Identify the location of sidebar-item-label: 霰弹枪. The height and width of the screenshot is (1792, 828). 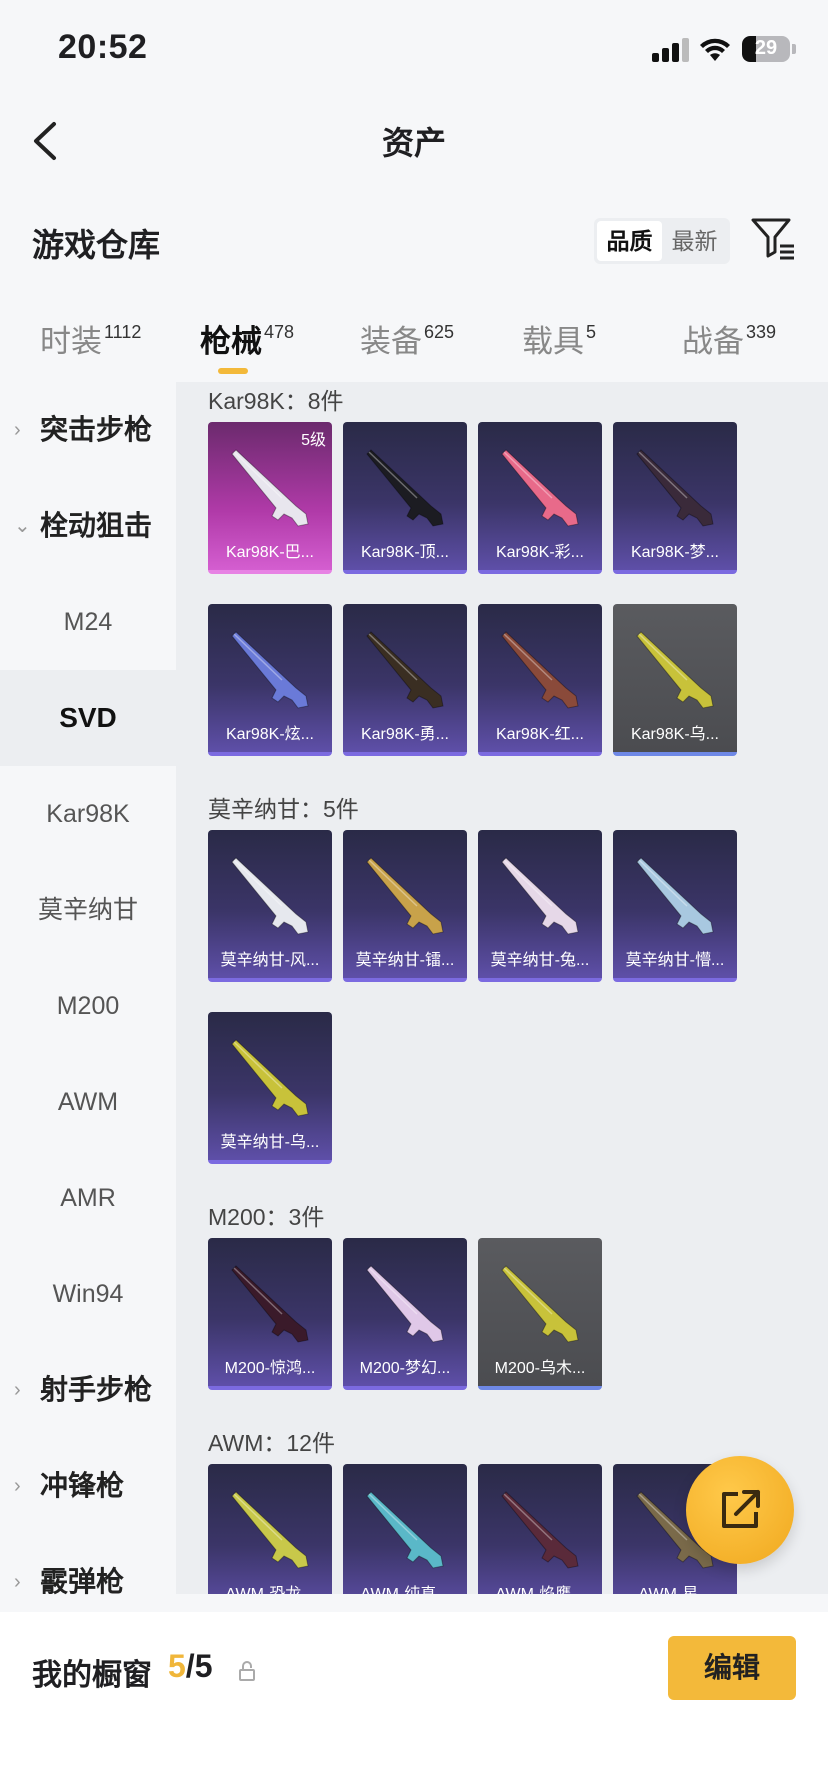
(82, 1581).